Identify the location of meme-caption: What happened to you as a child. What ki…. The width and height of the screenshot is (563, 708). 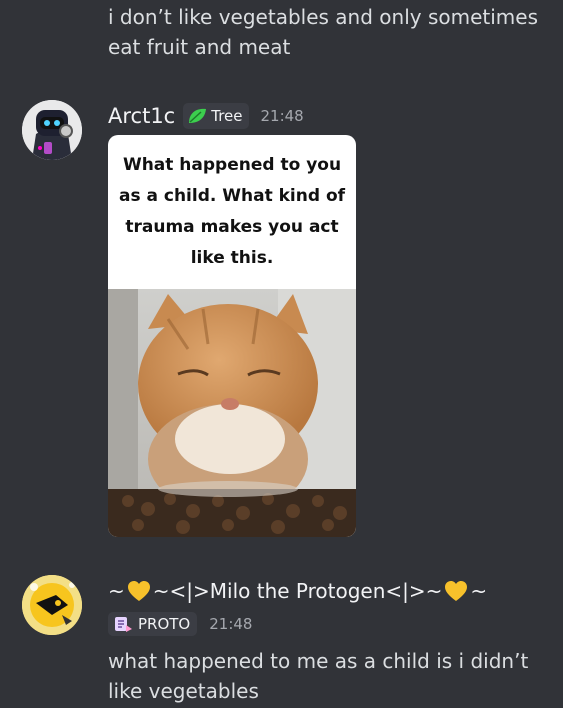
(232, 211).